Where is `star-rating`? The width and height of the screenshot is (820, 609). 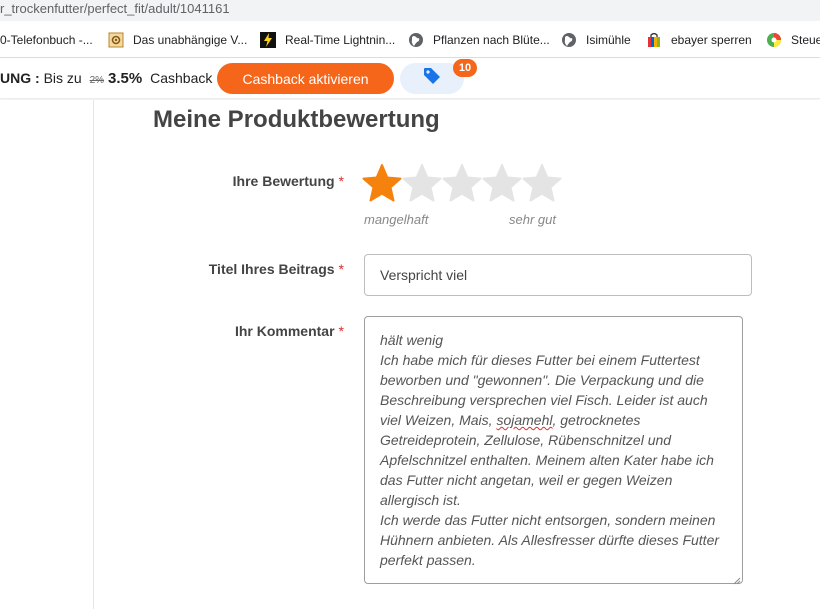 star-rating is located at coordinates (462, 184).